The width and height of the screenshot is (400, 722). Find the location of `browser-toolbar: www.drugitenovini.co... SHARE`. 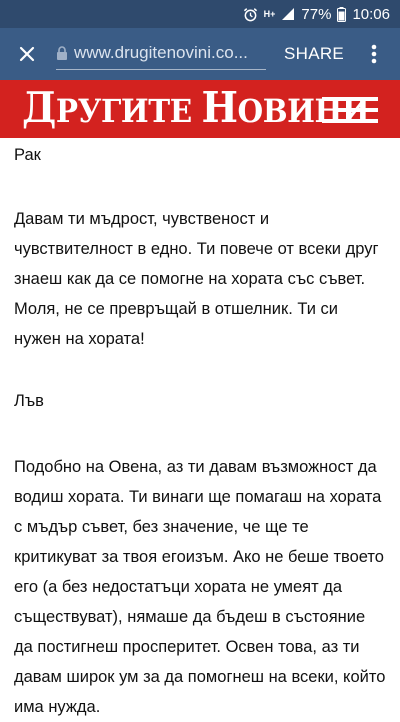

browser-toolbar: www.drugitenovini.co... SHARE is located at coordinates (200, 54).